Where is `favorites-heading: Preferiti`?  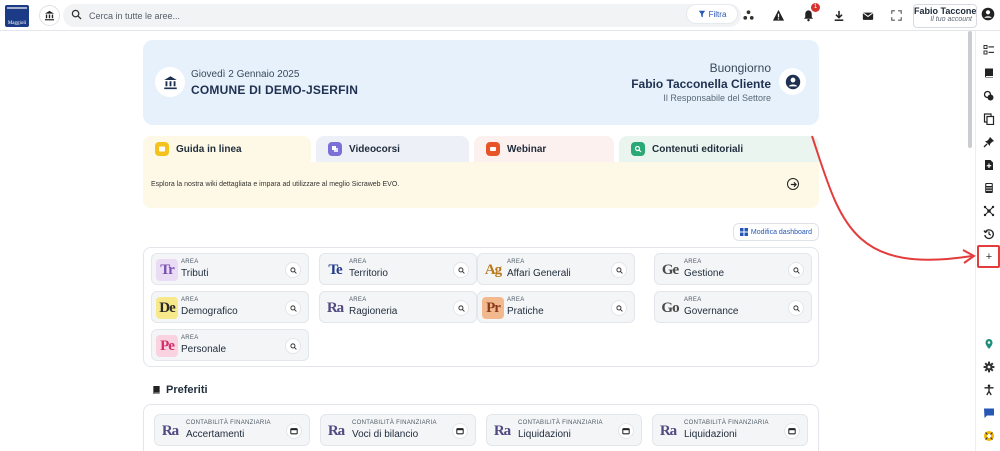
favorites-heading: Preferiti is located at coordinates (180, 390).